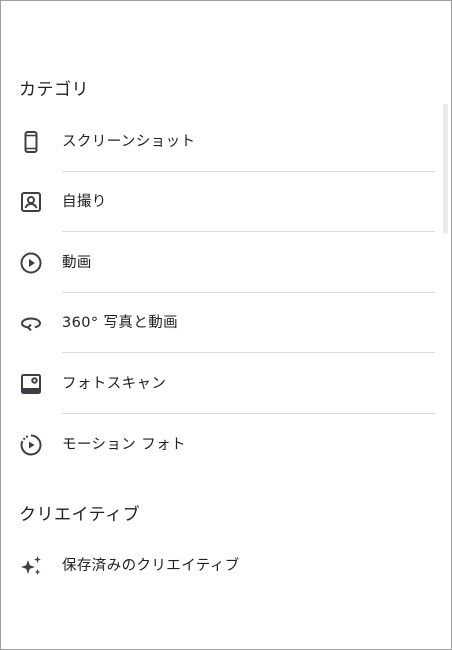 This screenshot has height=650, width=452. I want to click on sparkle-icon, so click(31, 566).